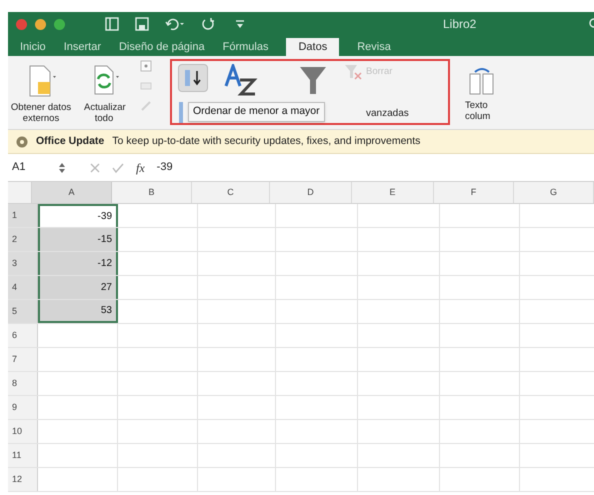 The width and height of the screenshot is (594, 495). What do you see at coordinates (78, 287) in the screenshot?
I see `table-cell: 27` at bounding box center [78, 287].